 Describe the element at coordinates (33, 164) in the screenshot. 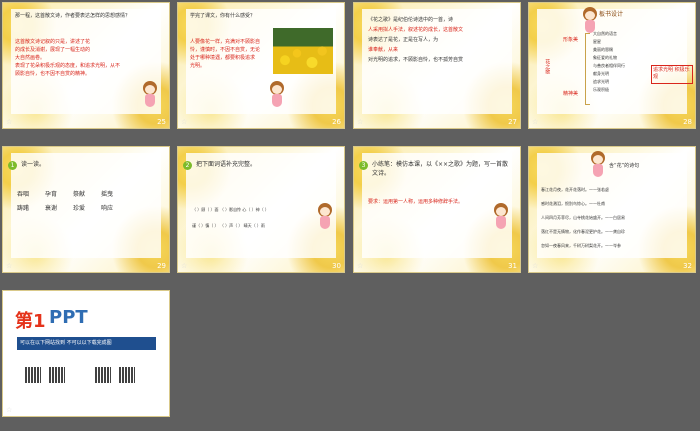

I see `slide-title: 读一读。` at that location.